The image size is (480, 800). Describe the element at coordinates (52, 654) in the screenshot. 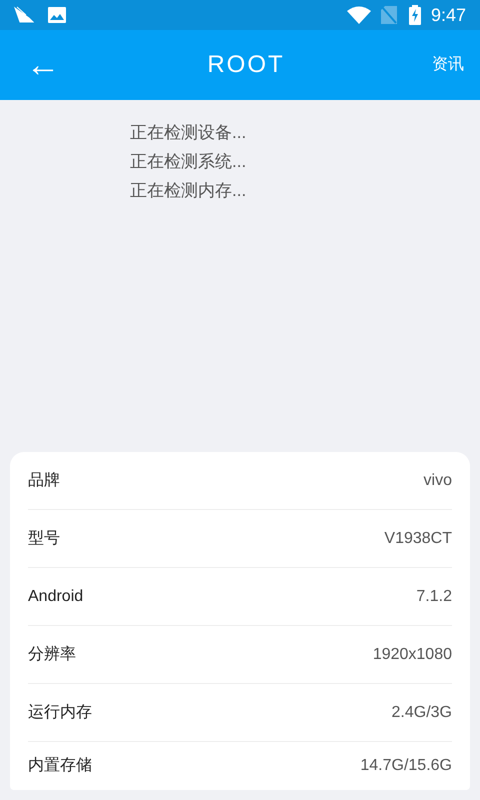

I see `info-label: 分辨率` at that location.